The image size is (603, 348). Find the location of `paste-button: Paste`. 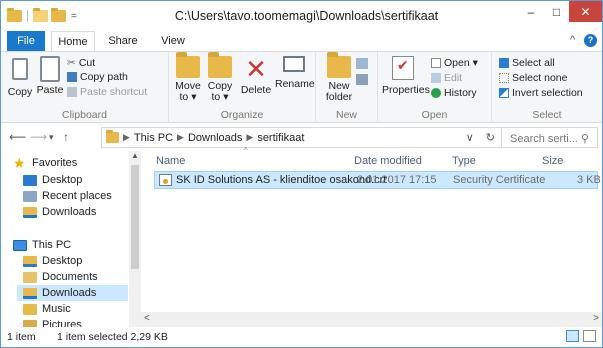

paste-button: Paste is located at coordinates (50, 76).